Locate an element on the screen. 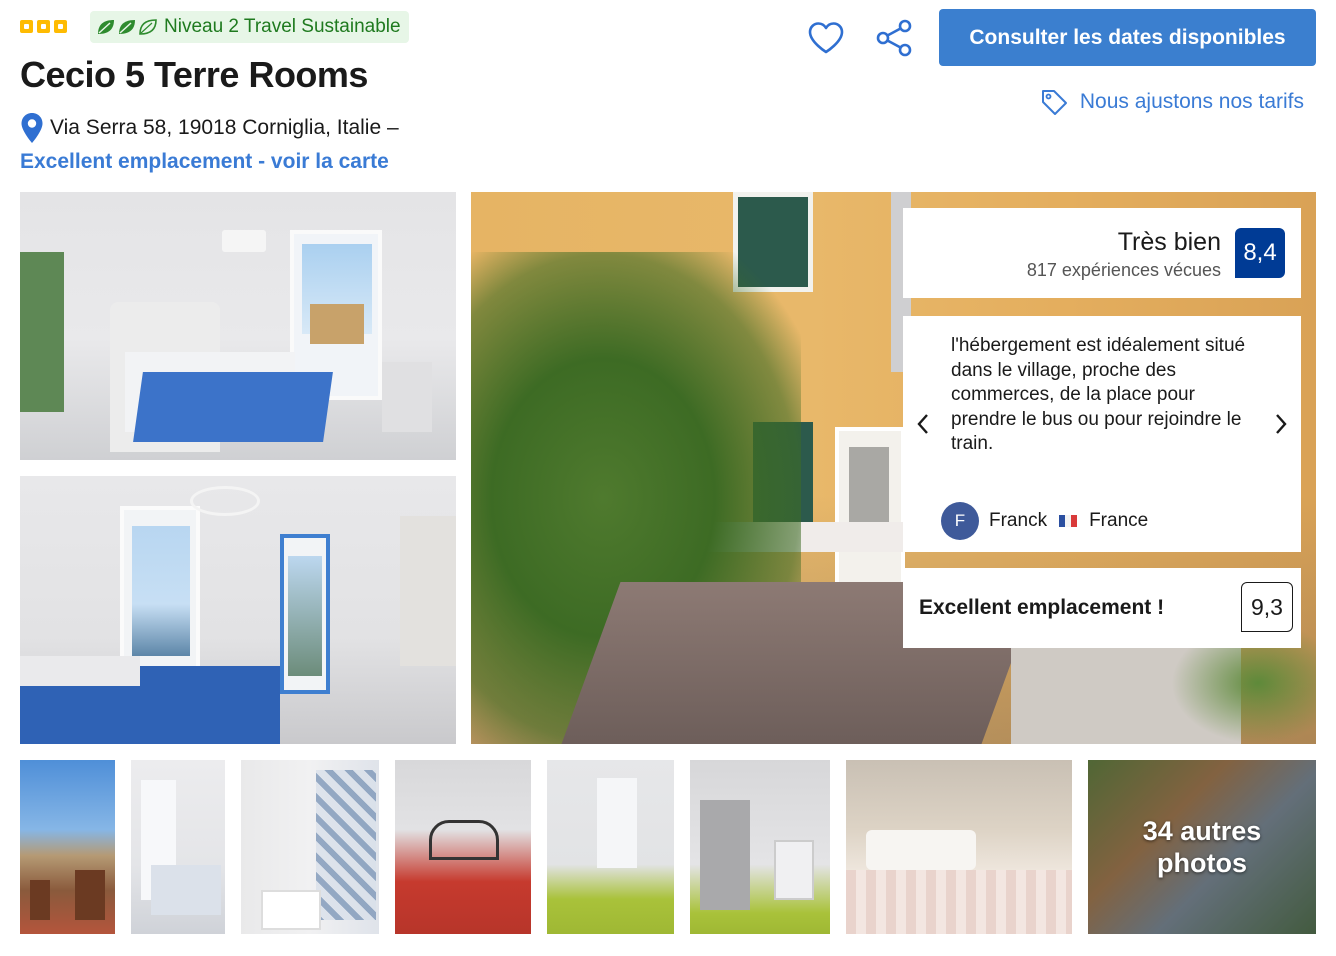 Image resolution: width=1336 pixels, height=956 pixels. check-availability-button: Consulter les dates disponibles is located at coordinates (1127, 37).